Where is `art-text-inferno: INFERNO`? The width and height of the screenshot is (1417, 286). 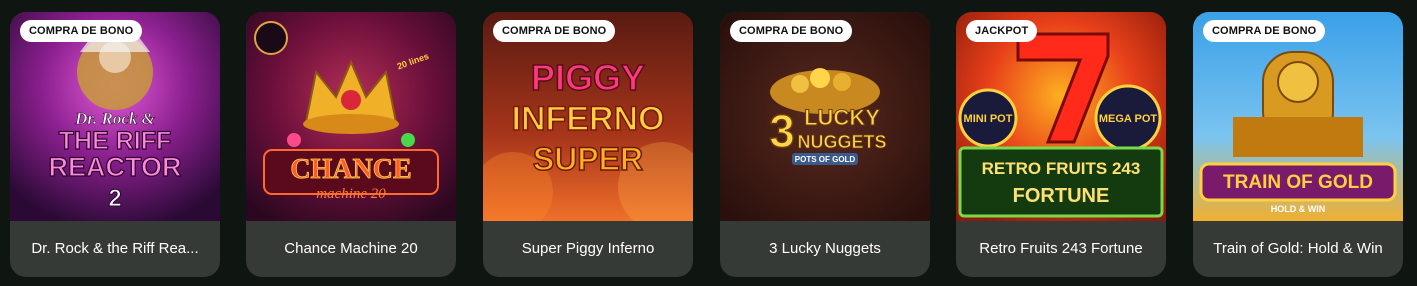
art-text-inferno: INFERNO is located at coordinates (588, 119).